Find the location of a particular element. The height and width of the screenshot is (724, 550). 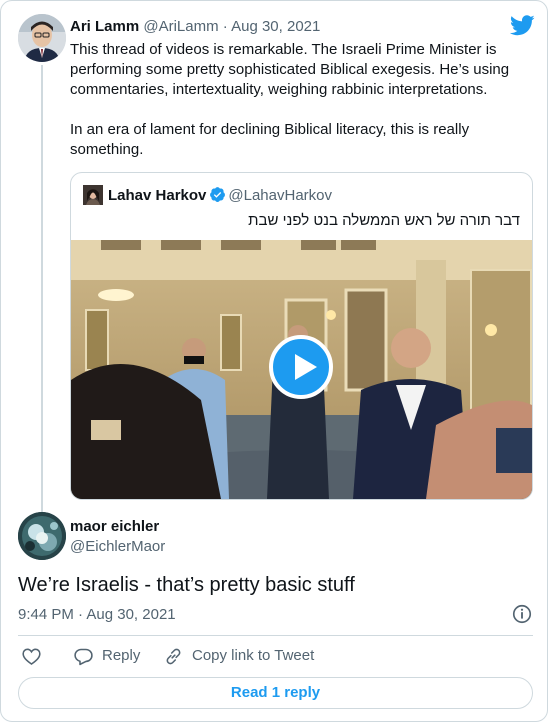

copy-link-button: Copy link to Tweet is located at coordinates (253, 656).